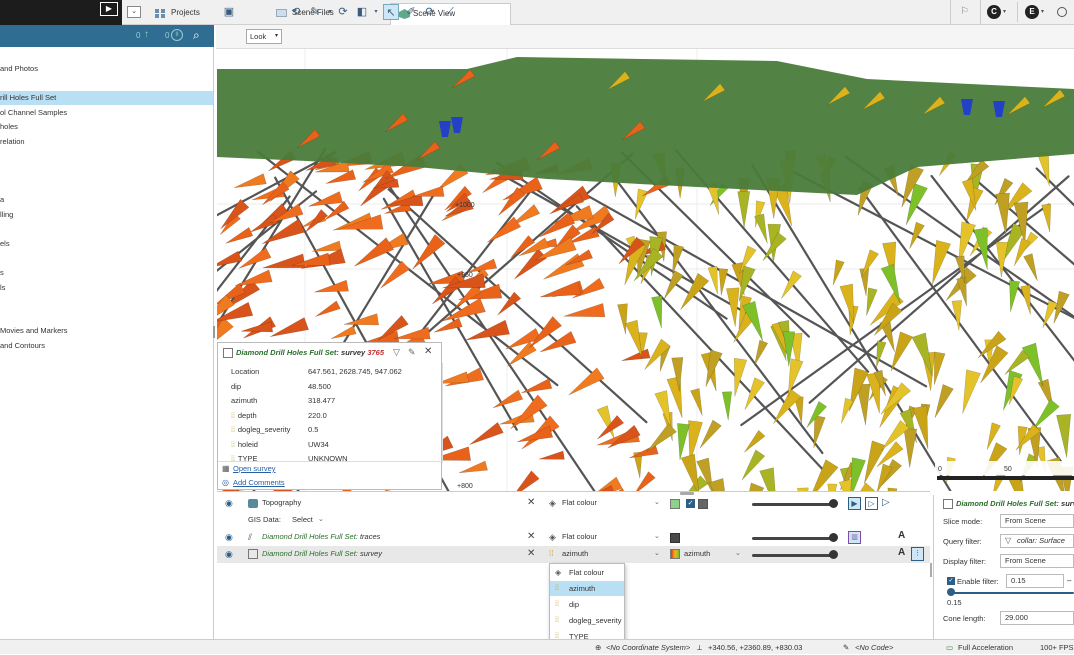  What do you see at coordinates (34, 331) in the screenshot?
I see `tree-item: Movies and Markers` at bounding box center [34, 331].